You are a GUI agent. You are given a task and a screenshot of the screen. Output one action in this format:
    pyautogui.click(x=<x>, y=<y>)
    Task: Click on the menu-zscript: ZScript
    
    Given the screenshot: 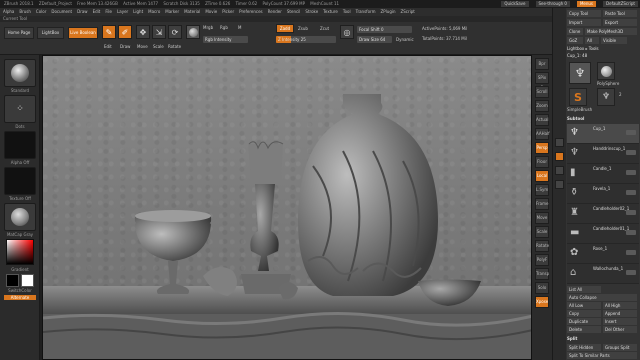 What is the action you would take?
    pyautogui.click(x=408, y=12)
    